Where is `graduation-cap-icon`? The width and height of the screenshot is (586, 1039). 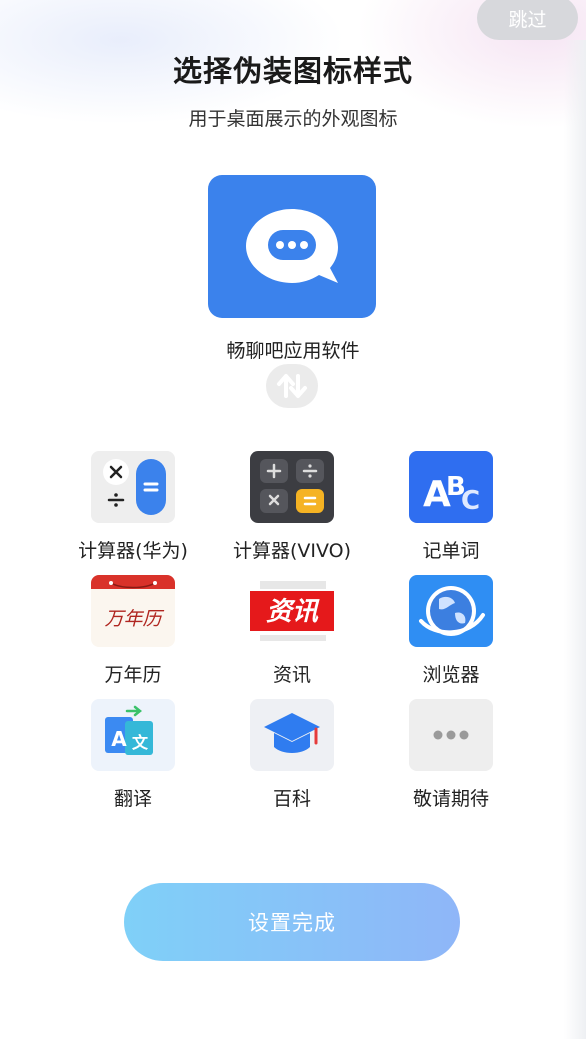 graduation-cap-icon is located at coordinates (292, 733).